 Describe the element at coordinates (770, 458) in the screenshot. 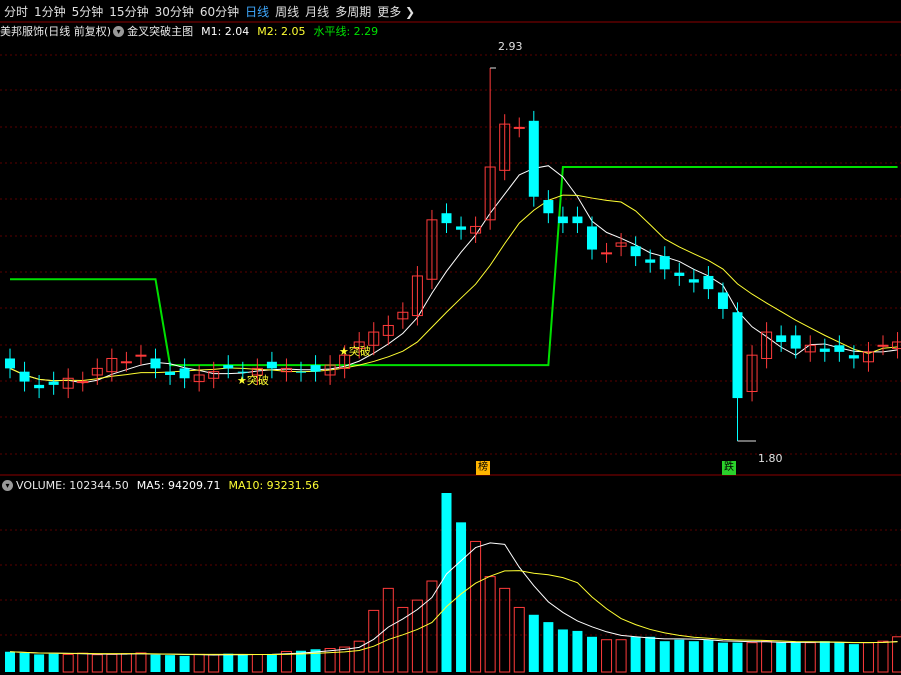

I see `low-price-label: 1.80` at that location.